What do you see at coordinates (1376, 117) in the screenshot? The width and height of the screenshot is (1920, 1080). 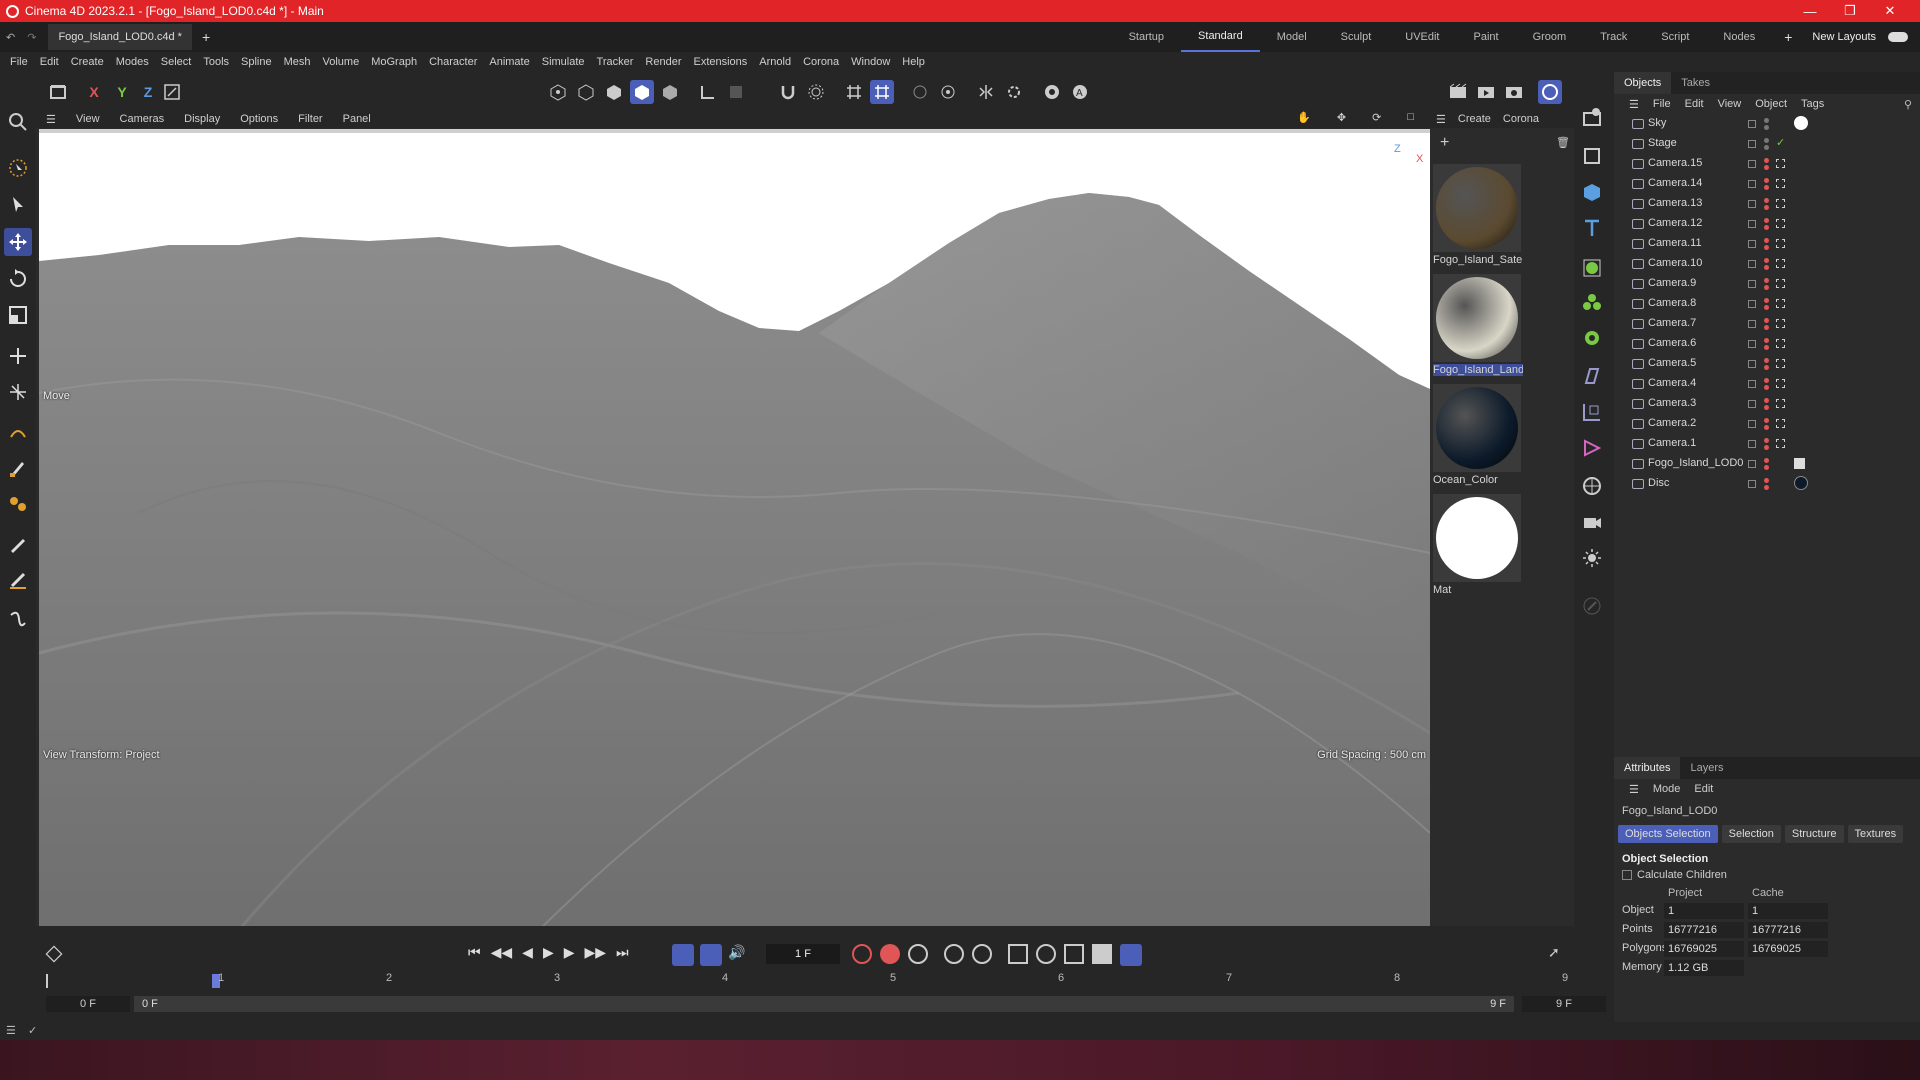 I see `rotate-view-icon: ⟳` at bounding box center [1376, 117].